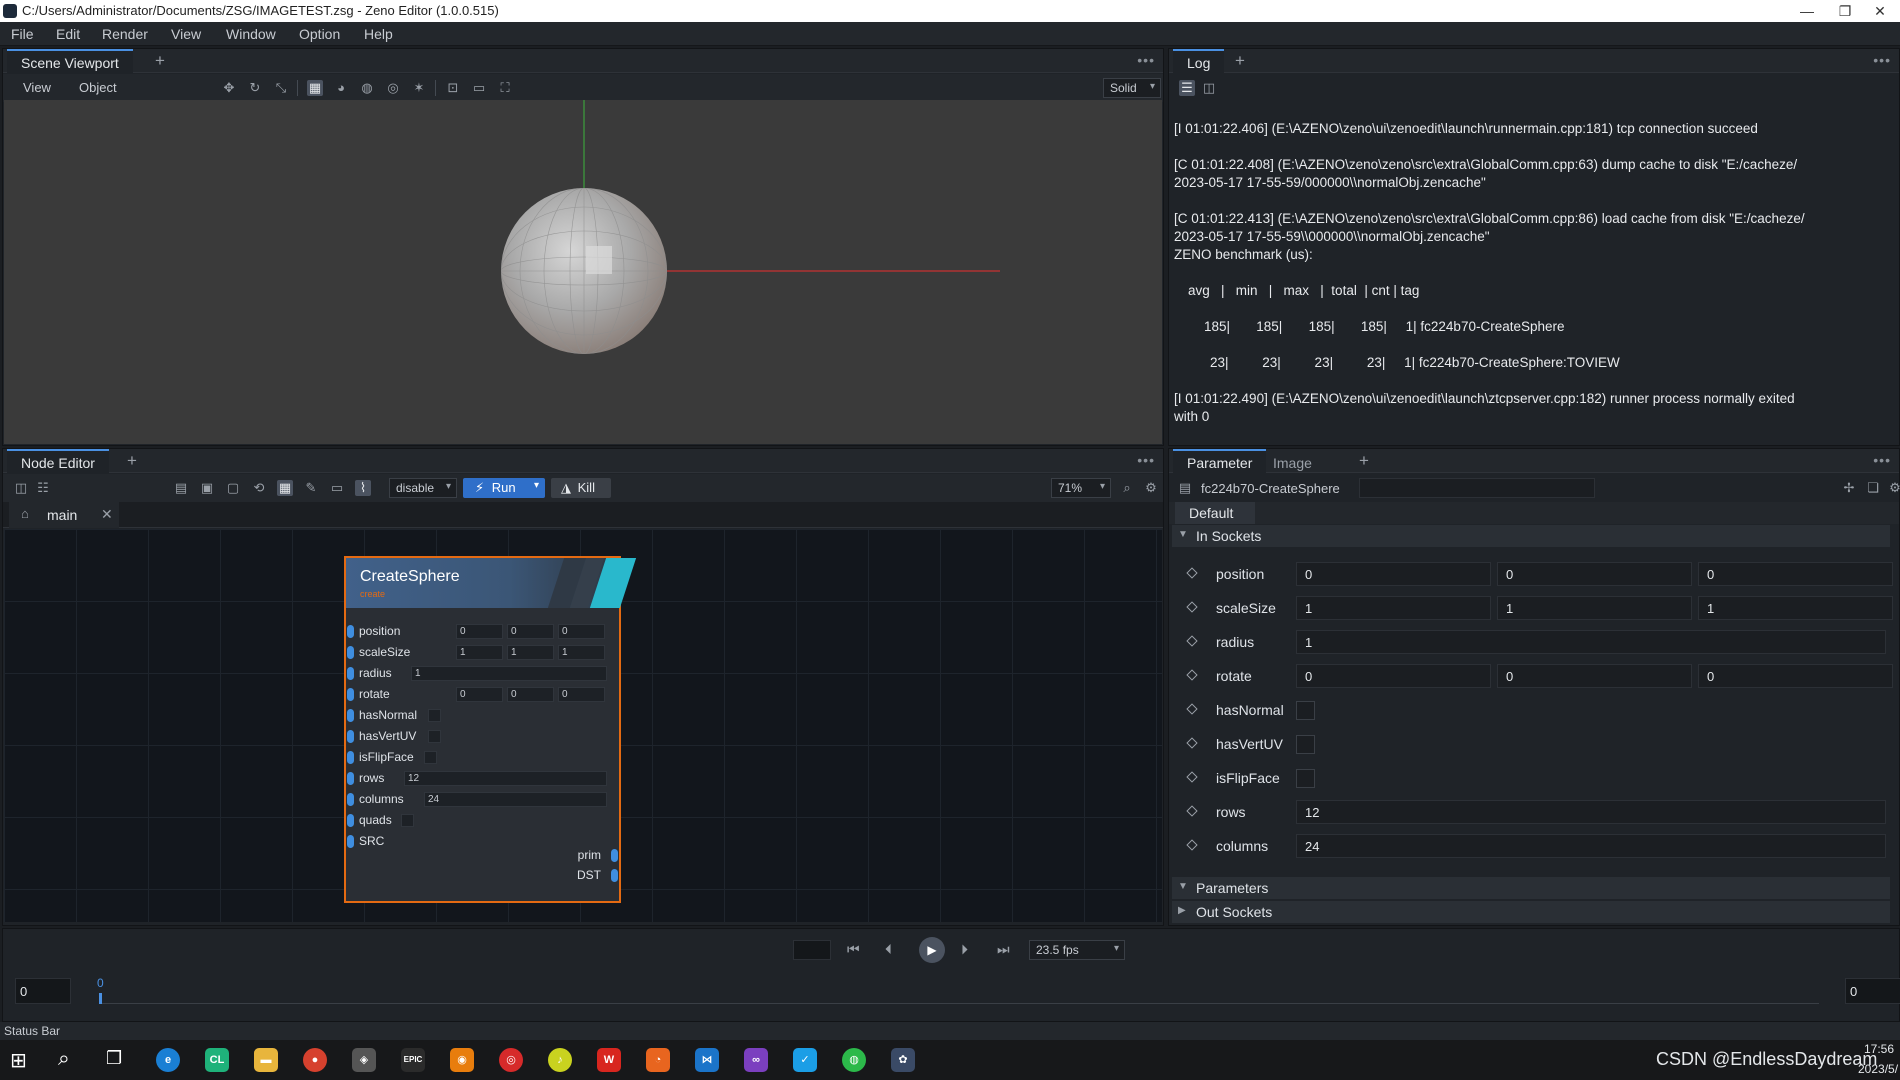  I want to click on position-input-x: 0, so click(479, 631).